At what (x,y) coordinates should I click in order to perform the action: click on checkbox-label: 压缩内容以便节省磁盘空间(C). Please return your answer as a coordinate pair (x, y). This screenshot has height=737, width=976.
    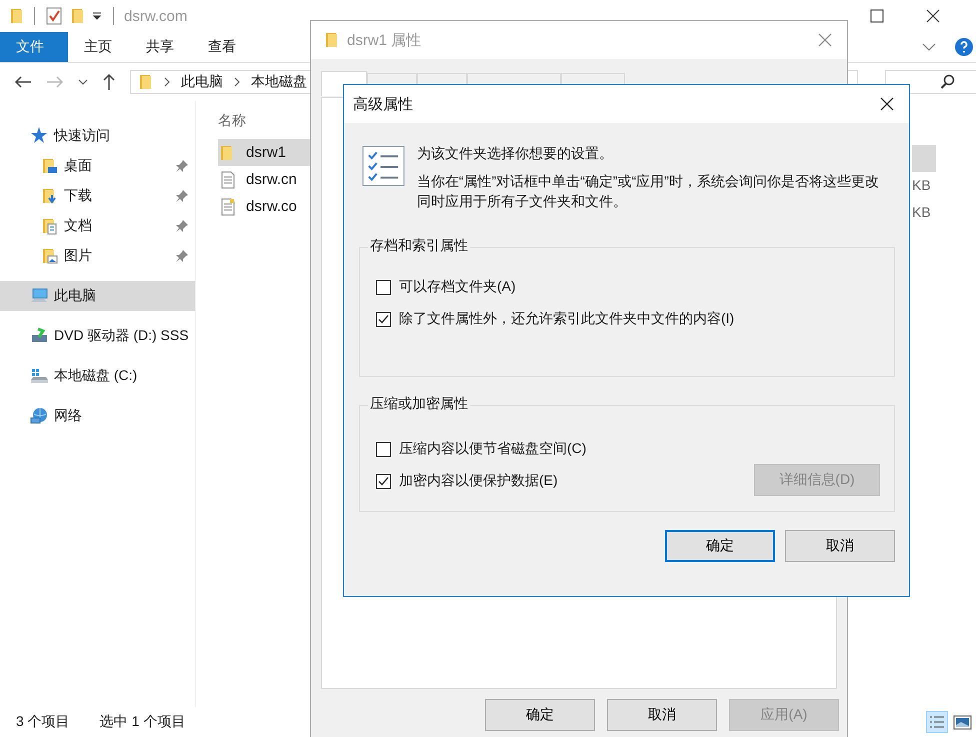
    Looking at the image, I should click on (492, 449).